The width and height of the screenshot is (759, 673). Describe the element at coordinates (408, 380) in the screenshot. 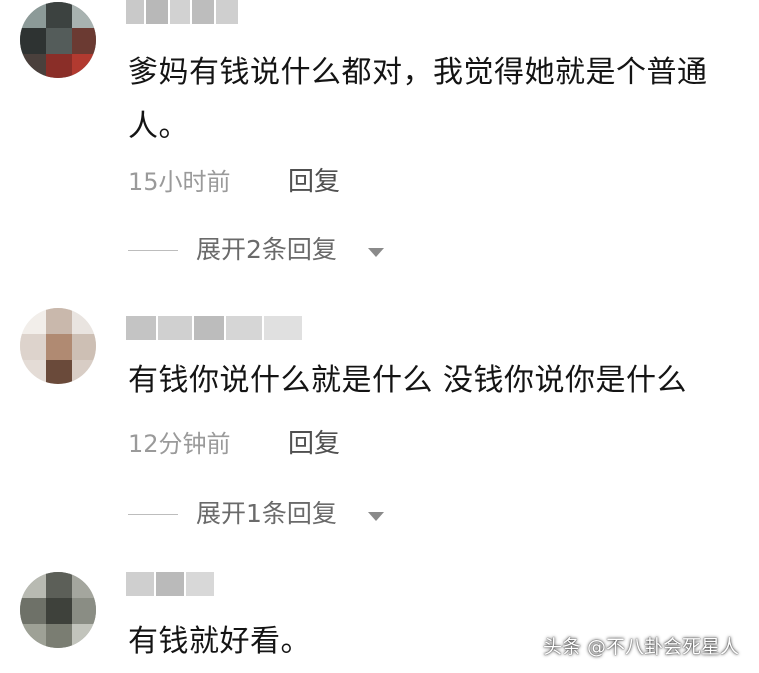

I see `comment-text: 有钱你说什么就是什么 没钱你说你是什么` at that location.